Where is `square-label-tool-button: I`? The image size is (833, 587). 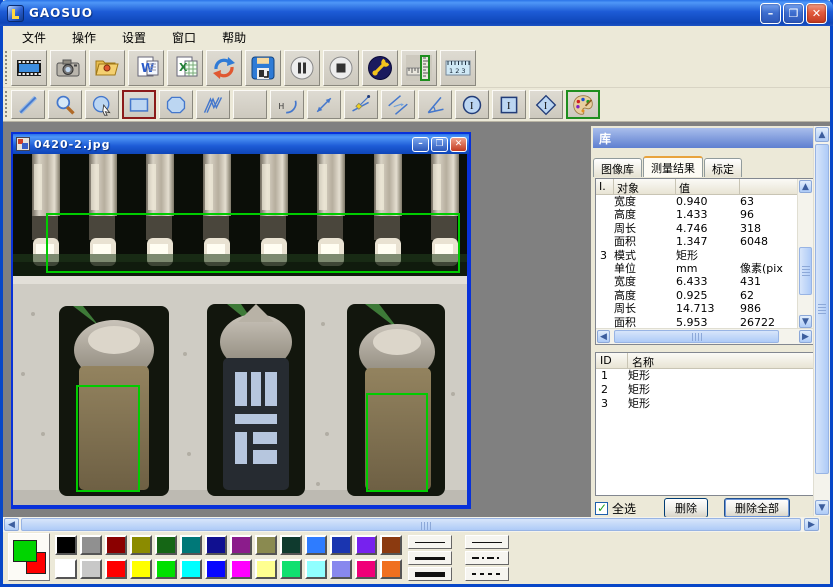
square-label-tool-button: I is located at coordinates (509, 104).